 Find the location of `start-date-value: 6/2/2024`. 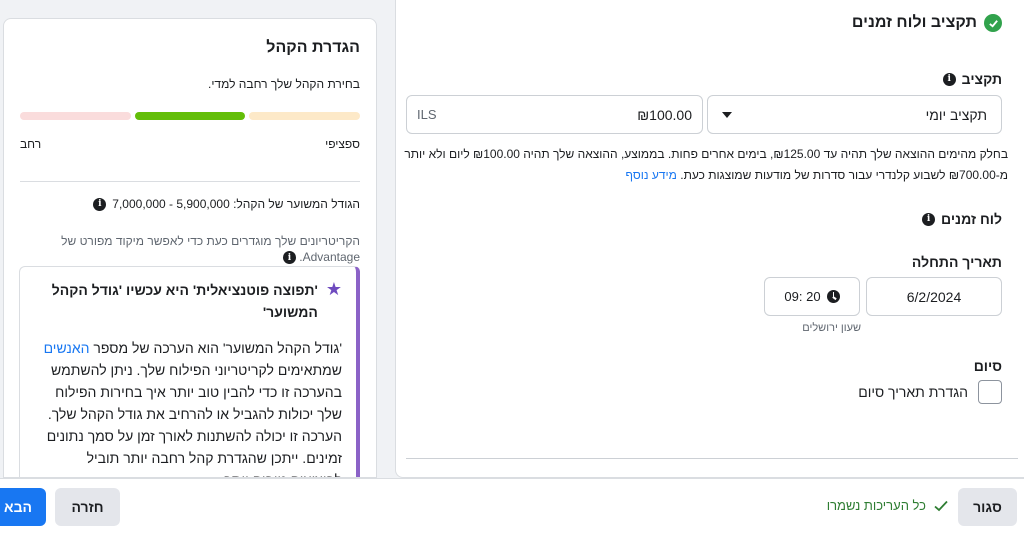

start-date-value: 6/2/2024 is located at coordinates (934, 296).